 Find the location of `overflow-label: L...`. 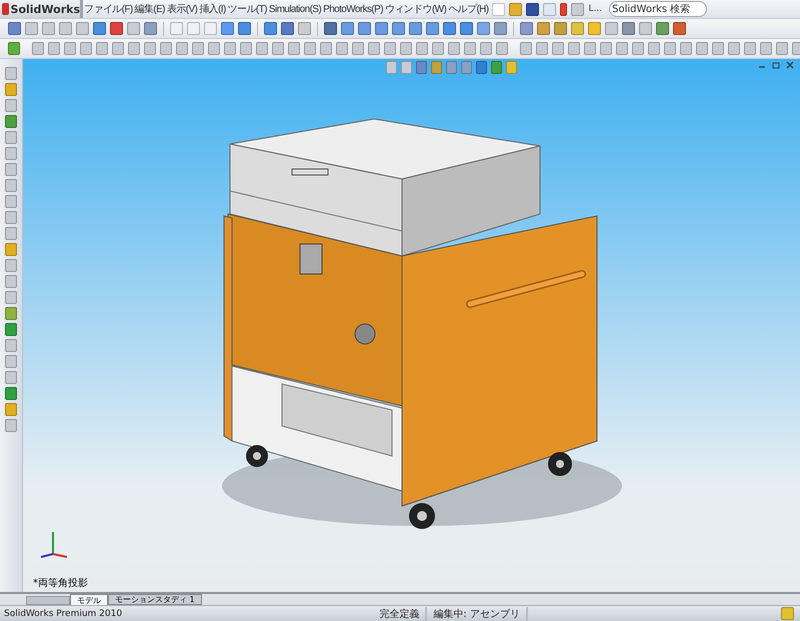

overflow-label: L... is located at coordinates (595, 9).